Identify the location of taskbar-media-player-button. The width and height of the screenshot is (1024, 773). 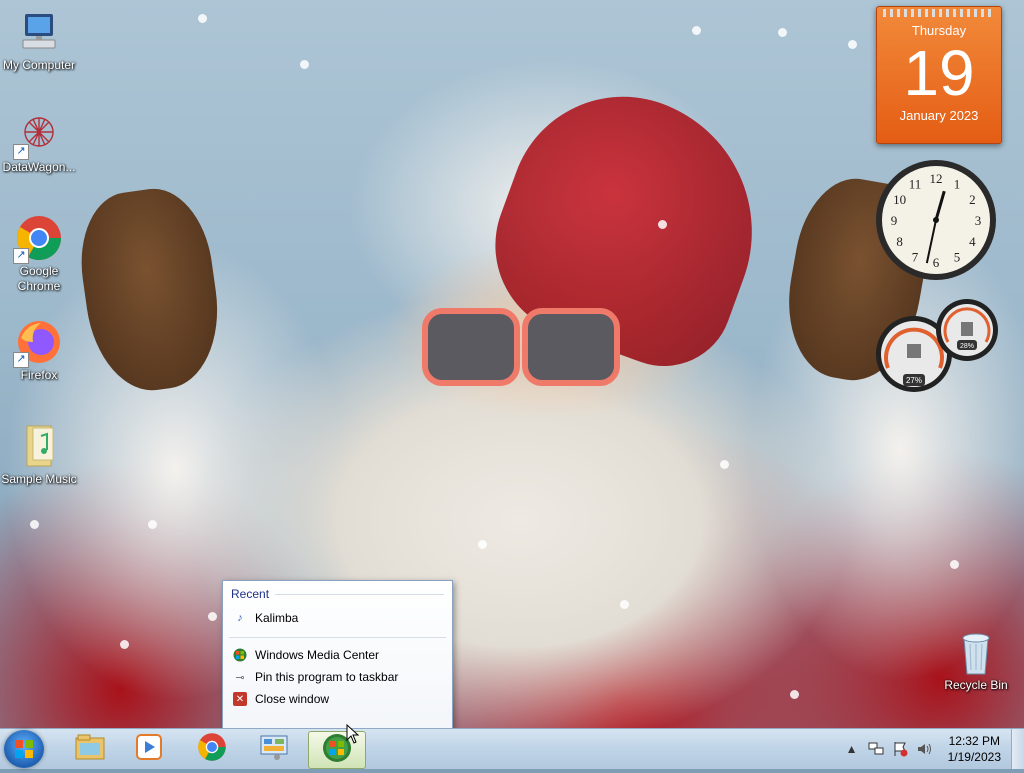
(149, 749).